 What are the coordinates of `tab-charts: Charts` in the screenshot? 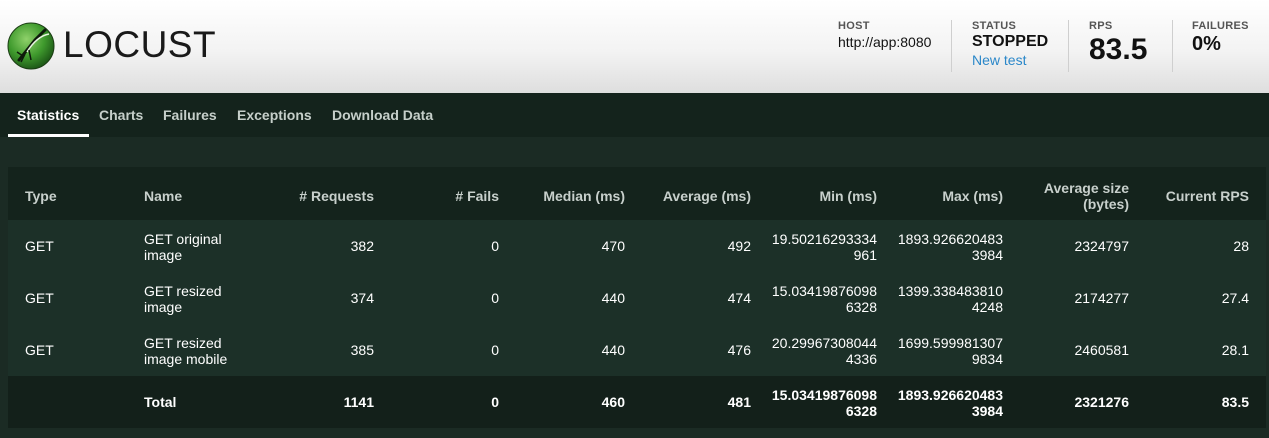 It's located at (121, 115).